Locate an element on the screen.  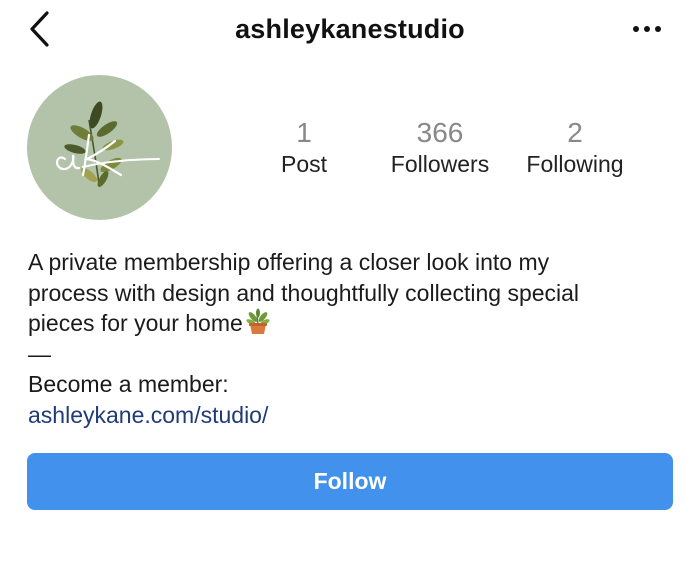
following-count-label: Following is located at coordinates (575, 164).